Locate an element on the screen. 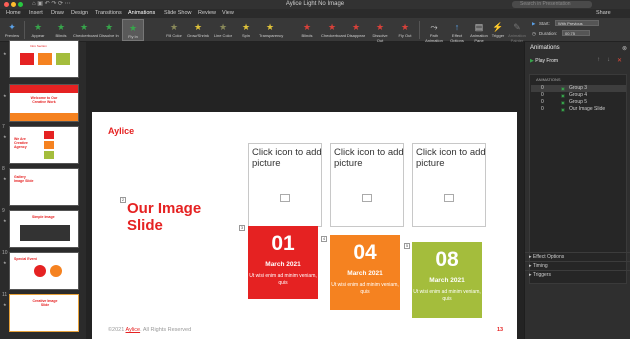 This screenshot has height=339, width=630. animation-item: 0 ▣ Group 5 is located at coordinates (578, 102).